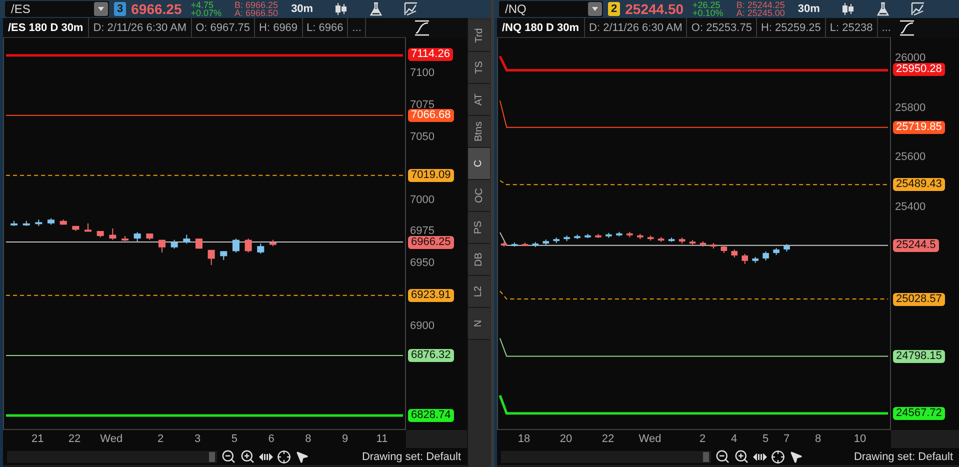 The height and width of the screenshot is (467, 959). I want to click on time-axis-label: Wed, so click(111, 439).